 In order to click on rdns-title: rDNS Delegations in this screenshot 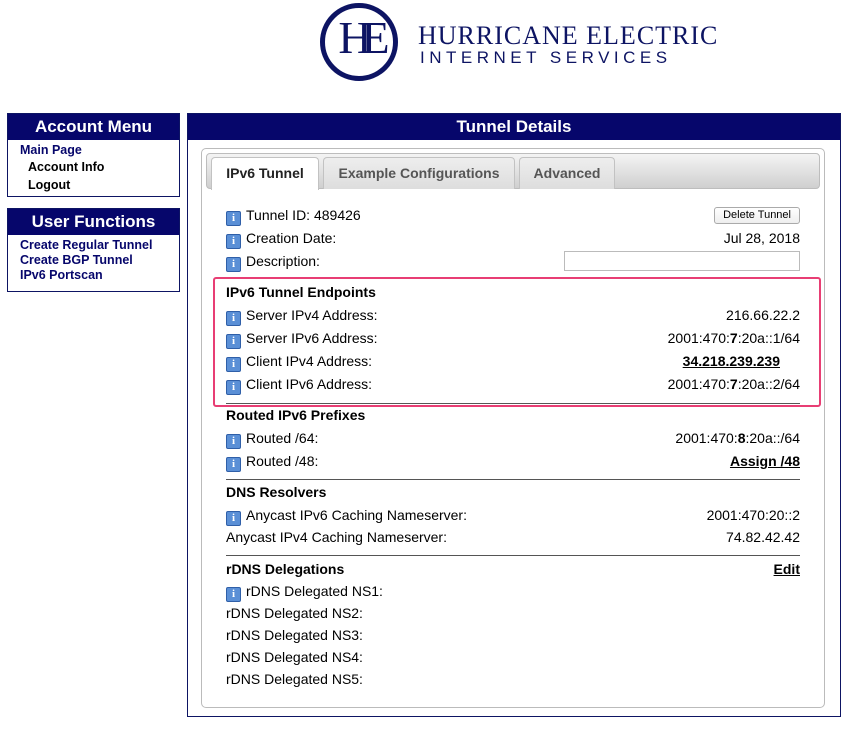, I will do `click(285, 569)`.